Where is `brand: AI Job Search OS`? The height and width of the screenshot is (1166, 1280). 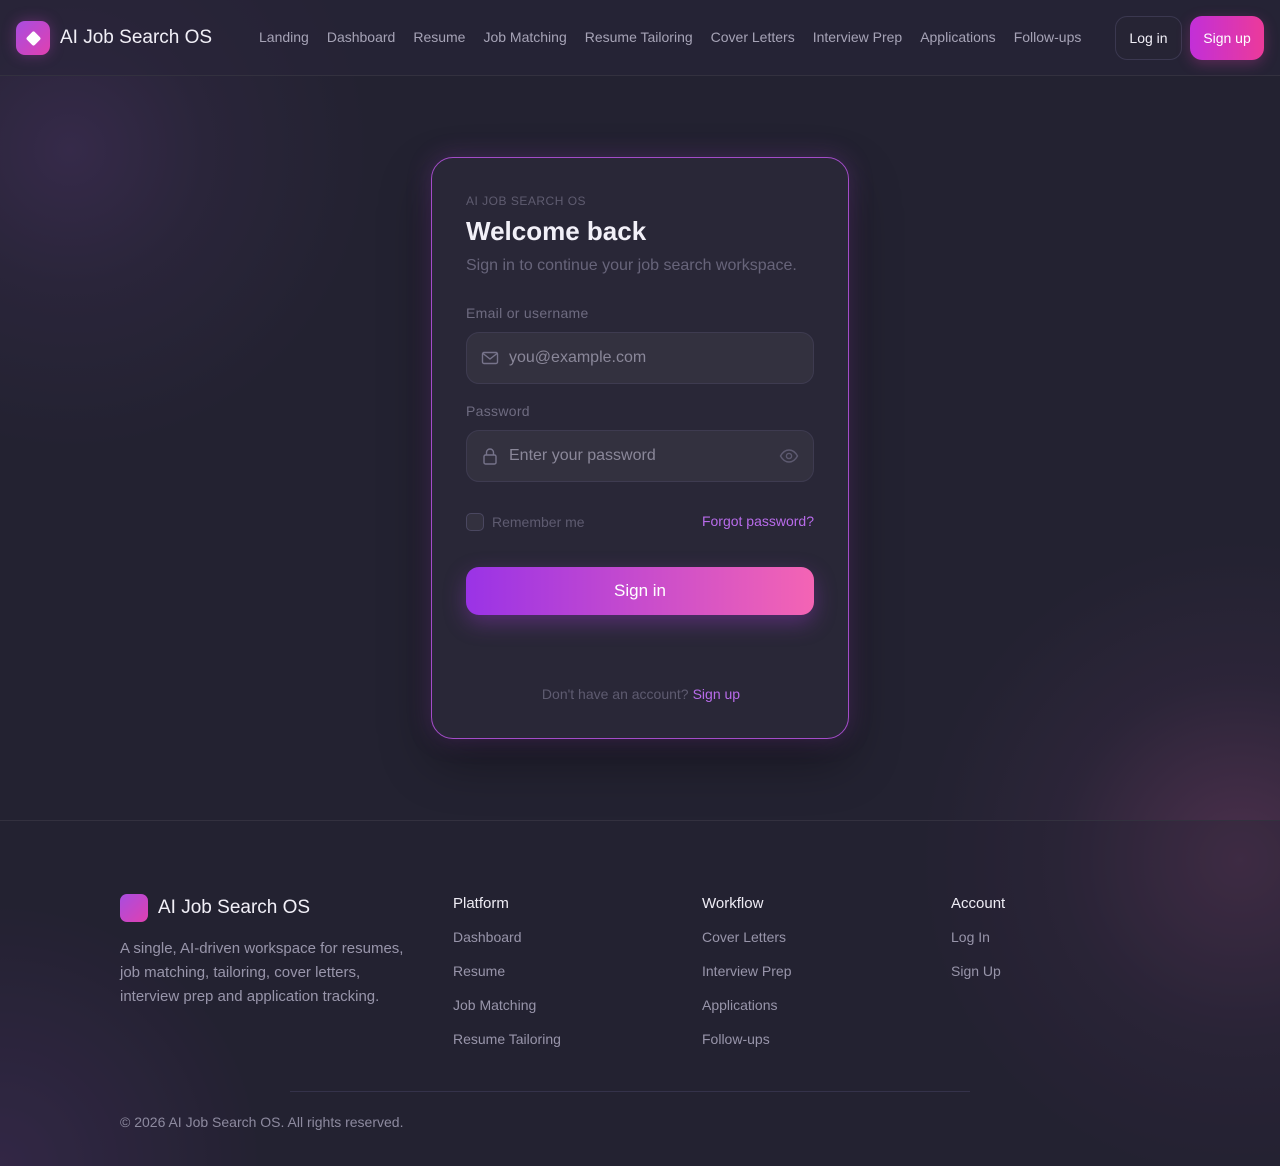 brand: AI Job Search OS is located at coordinates (114, 38).